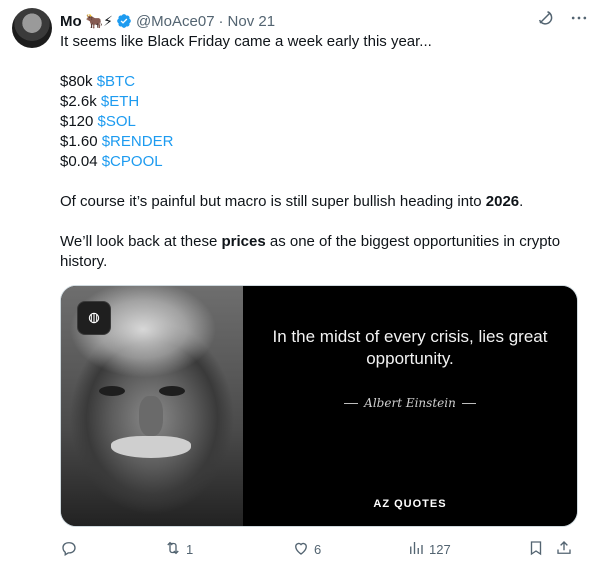 Image resolution: width=601 pixels, height=567 pixels. I want to click on author-emojis: 🐂⚡, so click(99, 21).